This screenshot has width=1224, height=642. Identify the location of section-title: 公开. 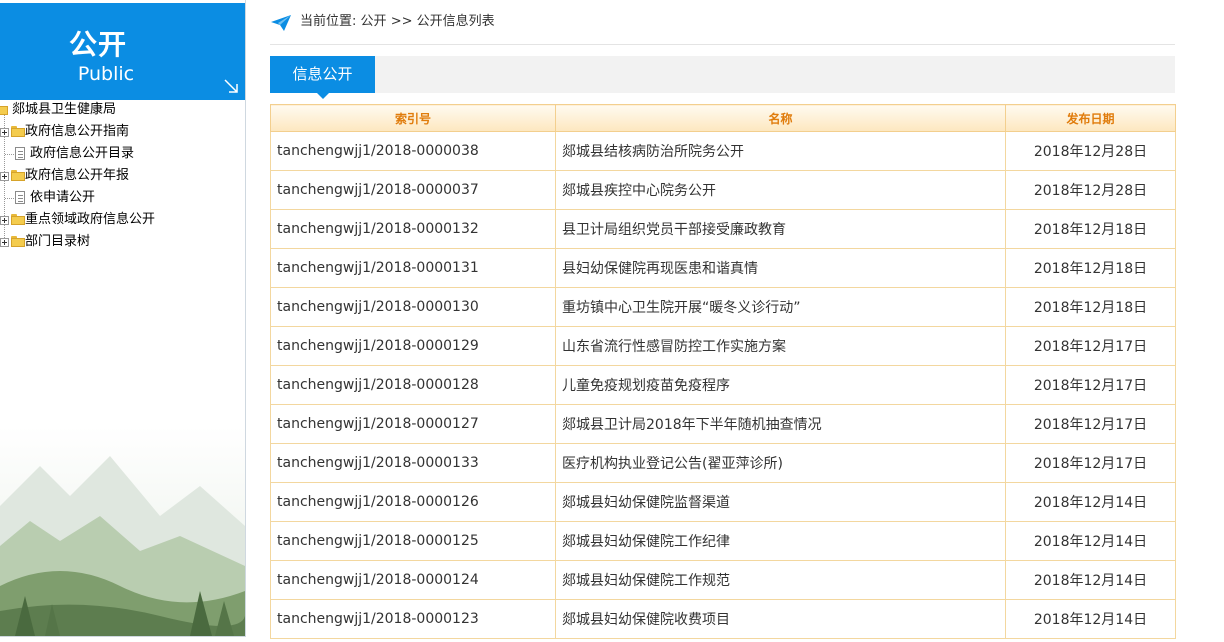
(97, 44).